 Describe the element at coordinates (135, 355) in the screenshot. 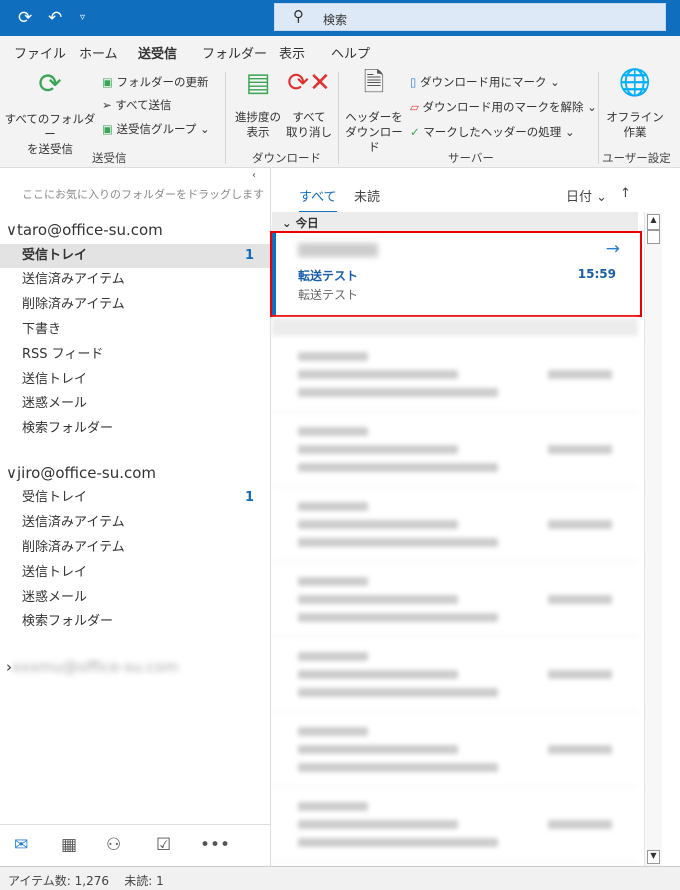

I see `folder-rss: RSS フィード` at that location.